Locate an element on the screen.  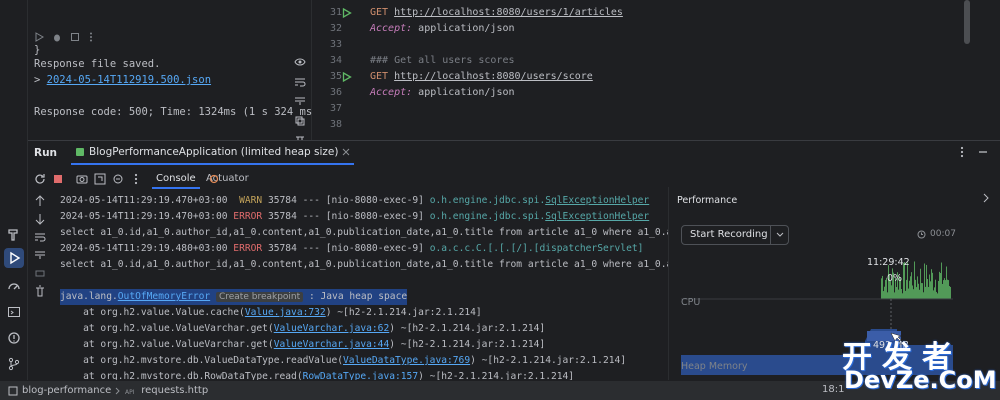
svg-text: API is located at coordinates (130, 392).